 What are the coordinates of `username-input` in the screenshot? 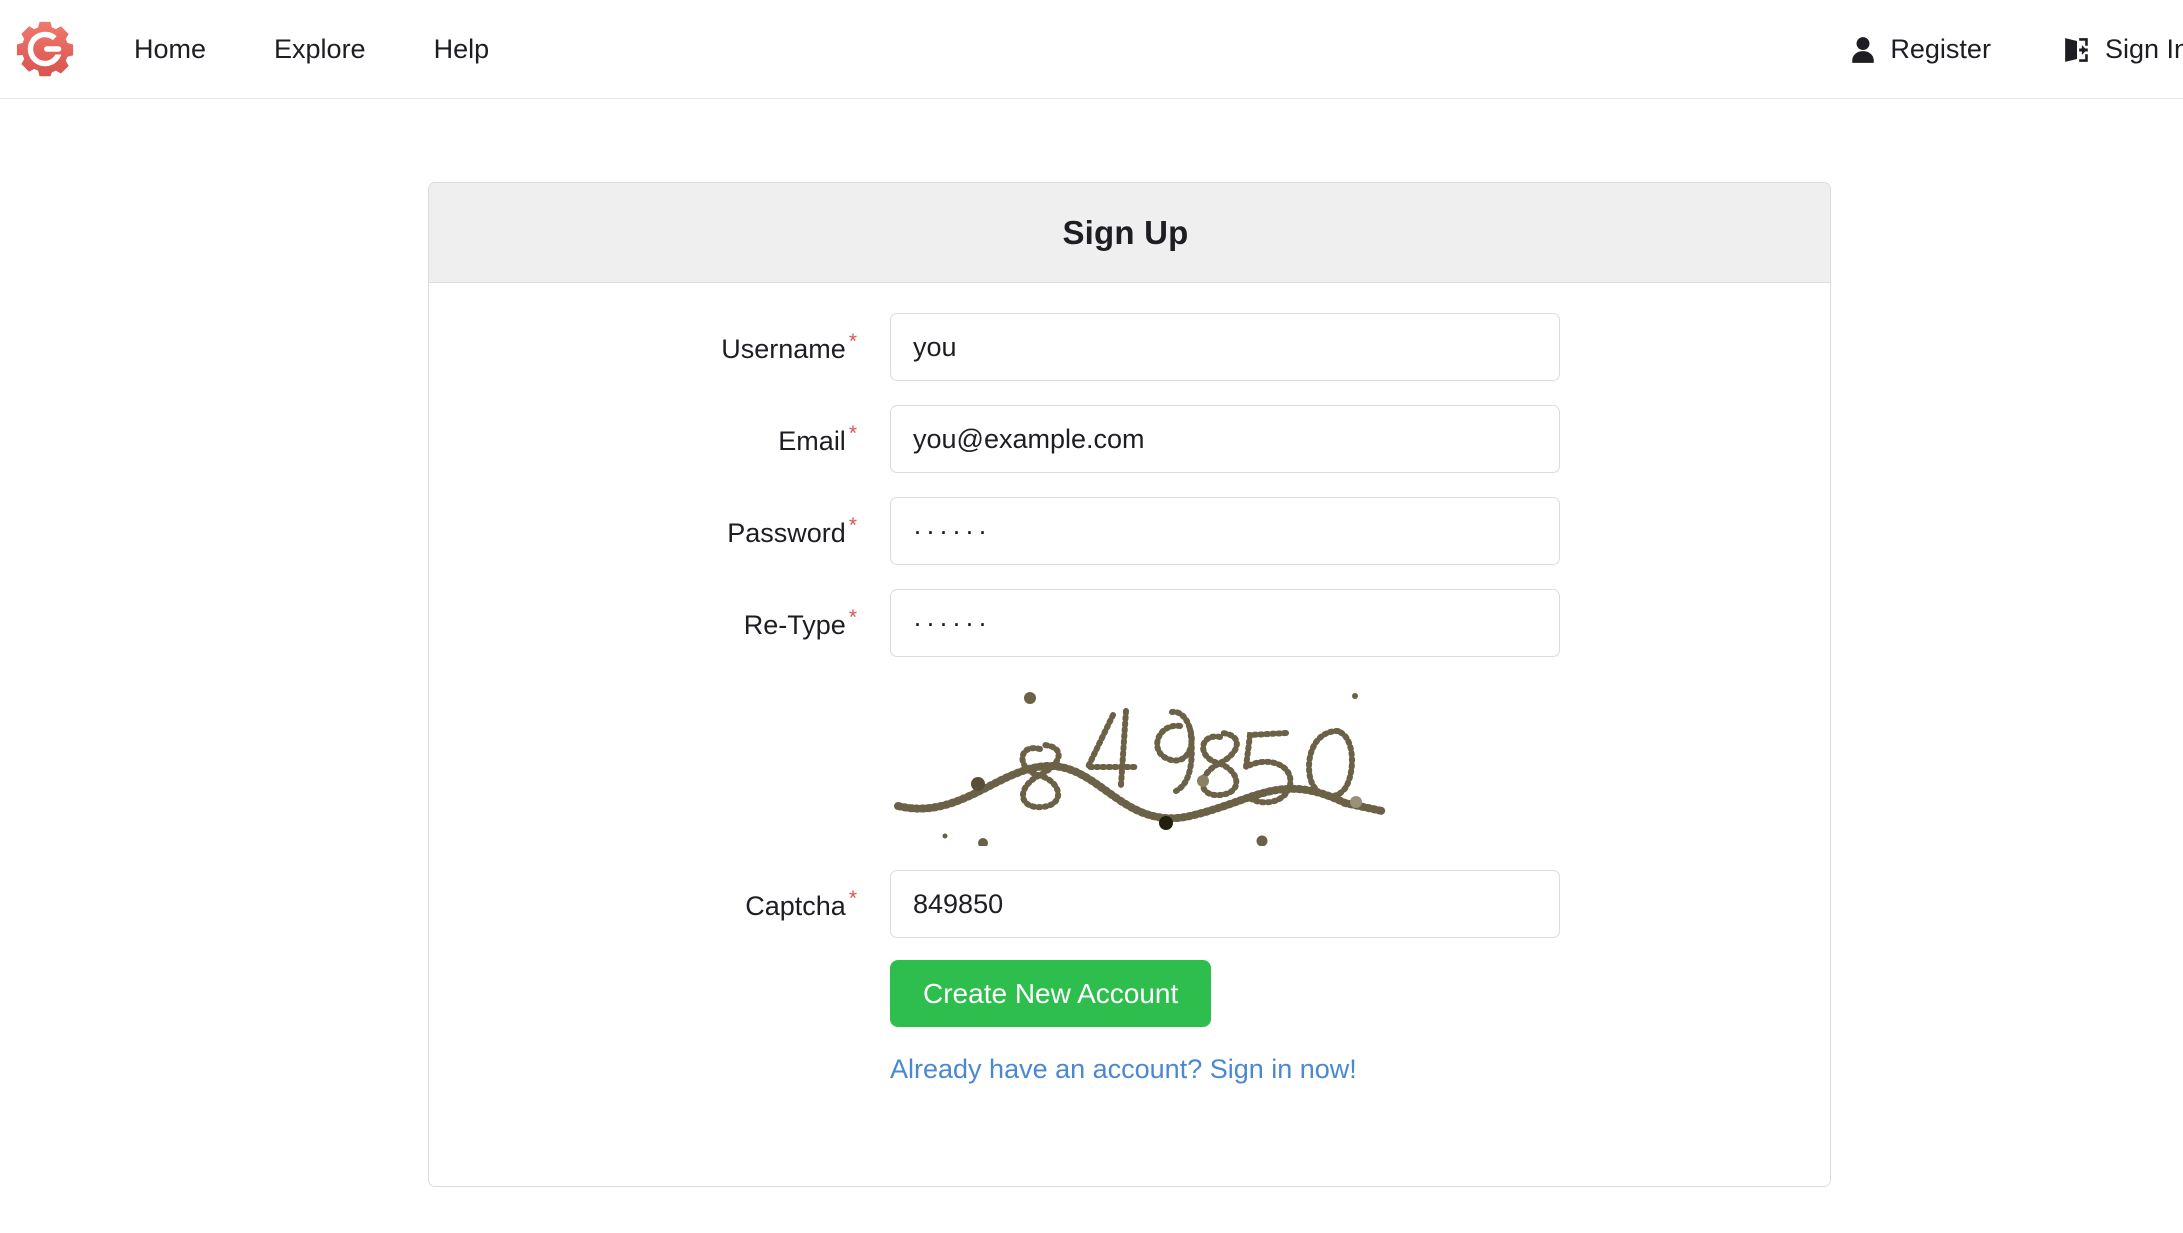 It's located at (1225, 347).